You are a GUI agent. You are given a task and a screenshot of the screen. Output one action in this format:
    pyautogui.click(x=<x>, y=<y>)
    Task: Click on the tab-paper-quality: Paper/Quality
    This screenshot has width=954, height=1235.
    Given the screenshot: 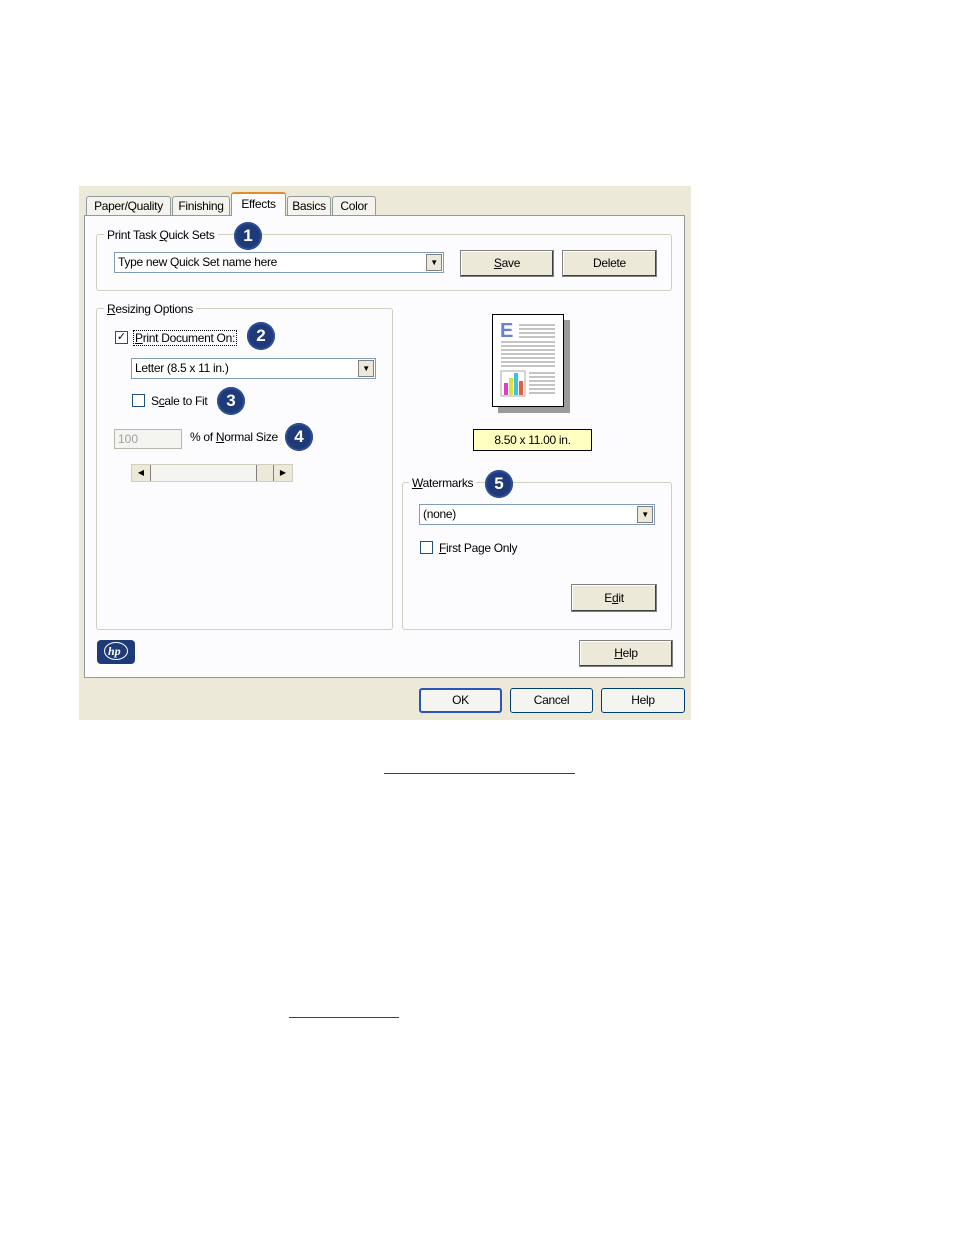 What is the action you would take?
    pyautogui.click(x=128, y=205)
    